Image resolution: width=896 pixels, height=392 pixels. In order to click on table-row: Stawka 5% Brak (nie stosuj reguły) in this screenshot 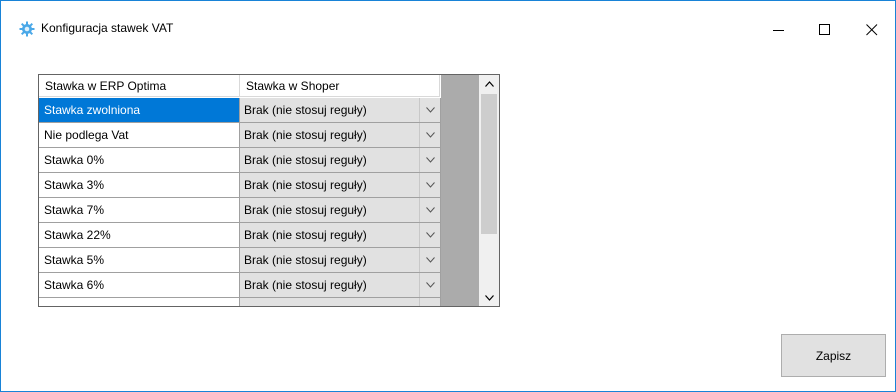, I will do `click(240, 260)`.